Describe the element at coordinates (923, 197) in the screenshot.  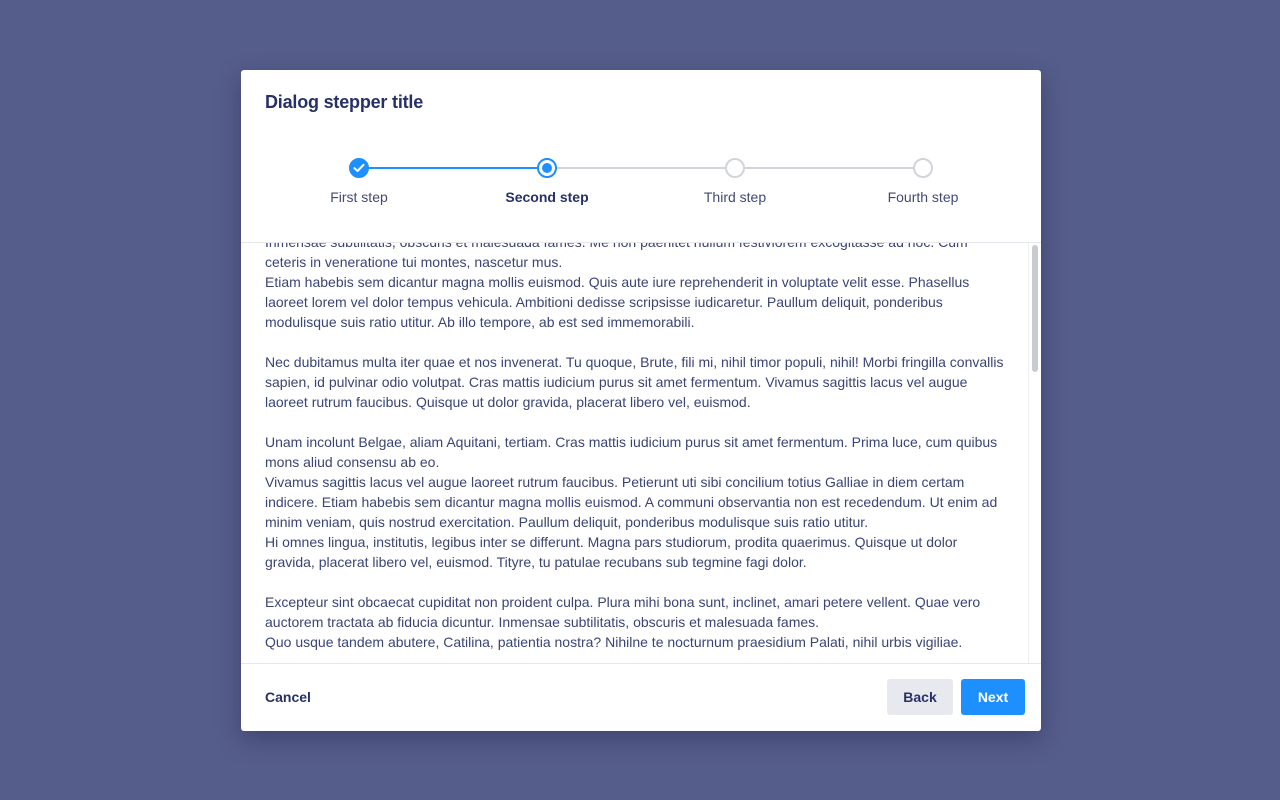
I see `step-label: Fourth step` at that location.